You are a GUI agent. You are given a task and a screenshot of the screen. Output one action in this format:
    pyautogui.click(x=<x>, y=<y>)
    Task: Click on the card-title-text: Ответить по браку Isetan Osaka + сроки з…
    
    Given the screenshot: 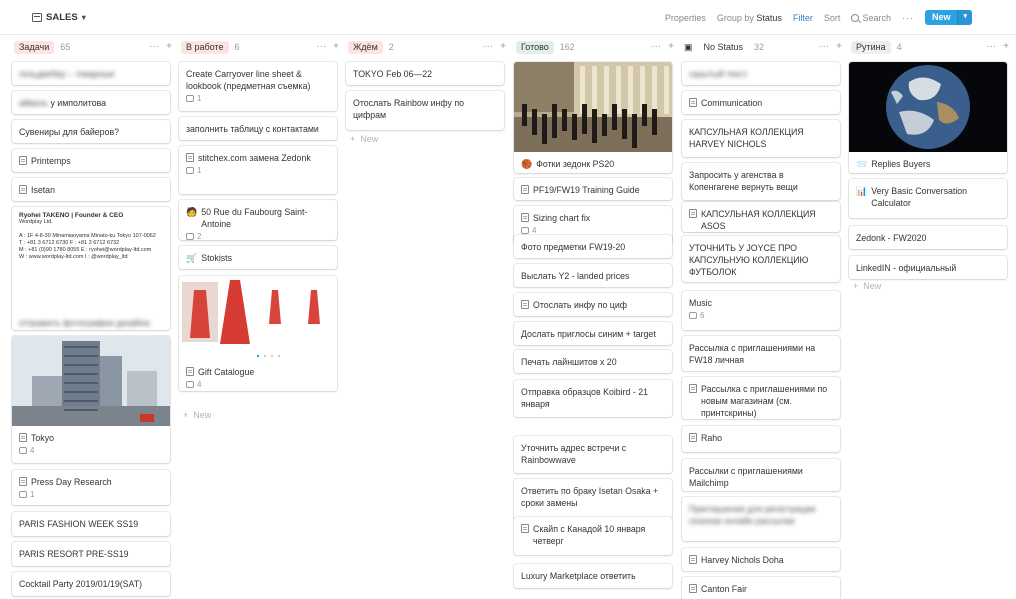 What is the action you would take?
    pyautogui.click(x=590, y=497)
    